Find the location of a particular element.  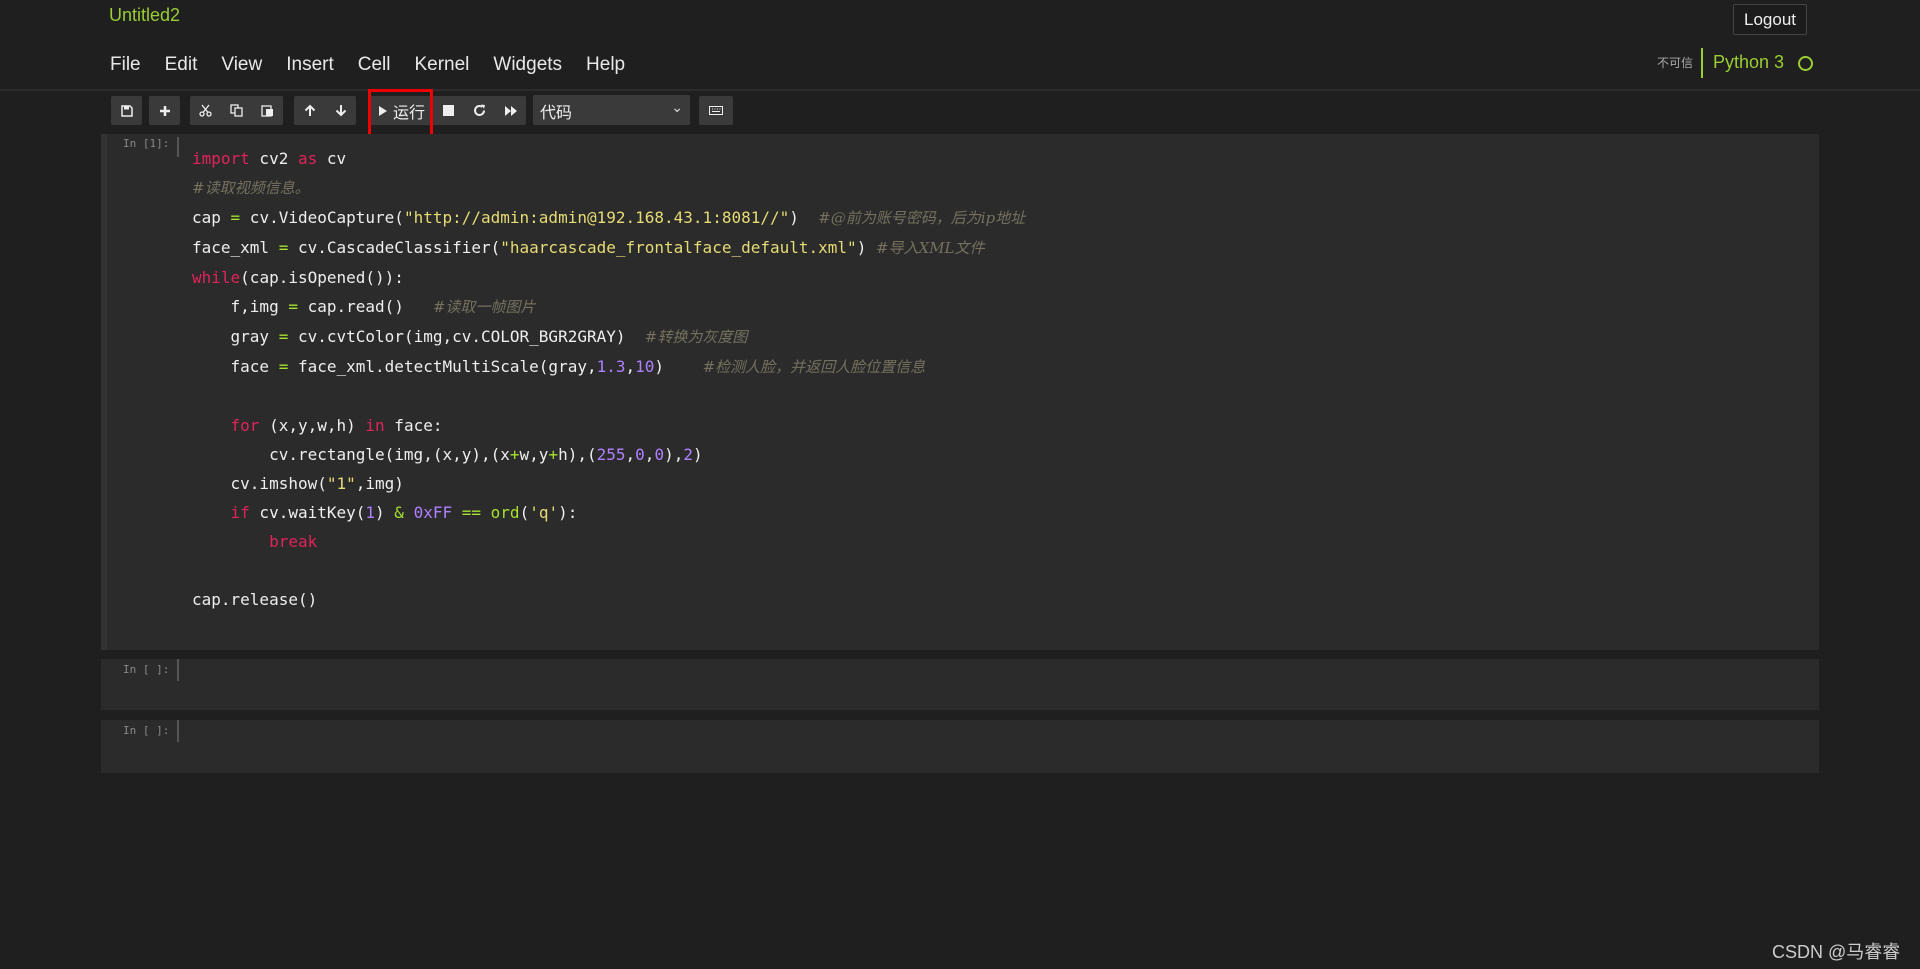

notebook-name: Untitled2 is located at coordinates (144, 15).